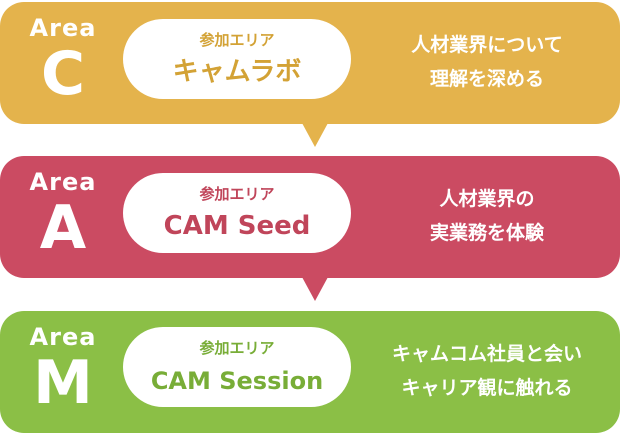 This screenshot has height=434, width=620. Describe the element at coordinates (487, 388) in the screenshot. I see `area-m-desc-line2: キャリア観に触れる` at that location.